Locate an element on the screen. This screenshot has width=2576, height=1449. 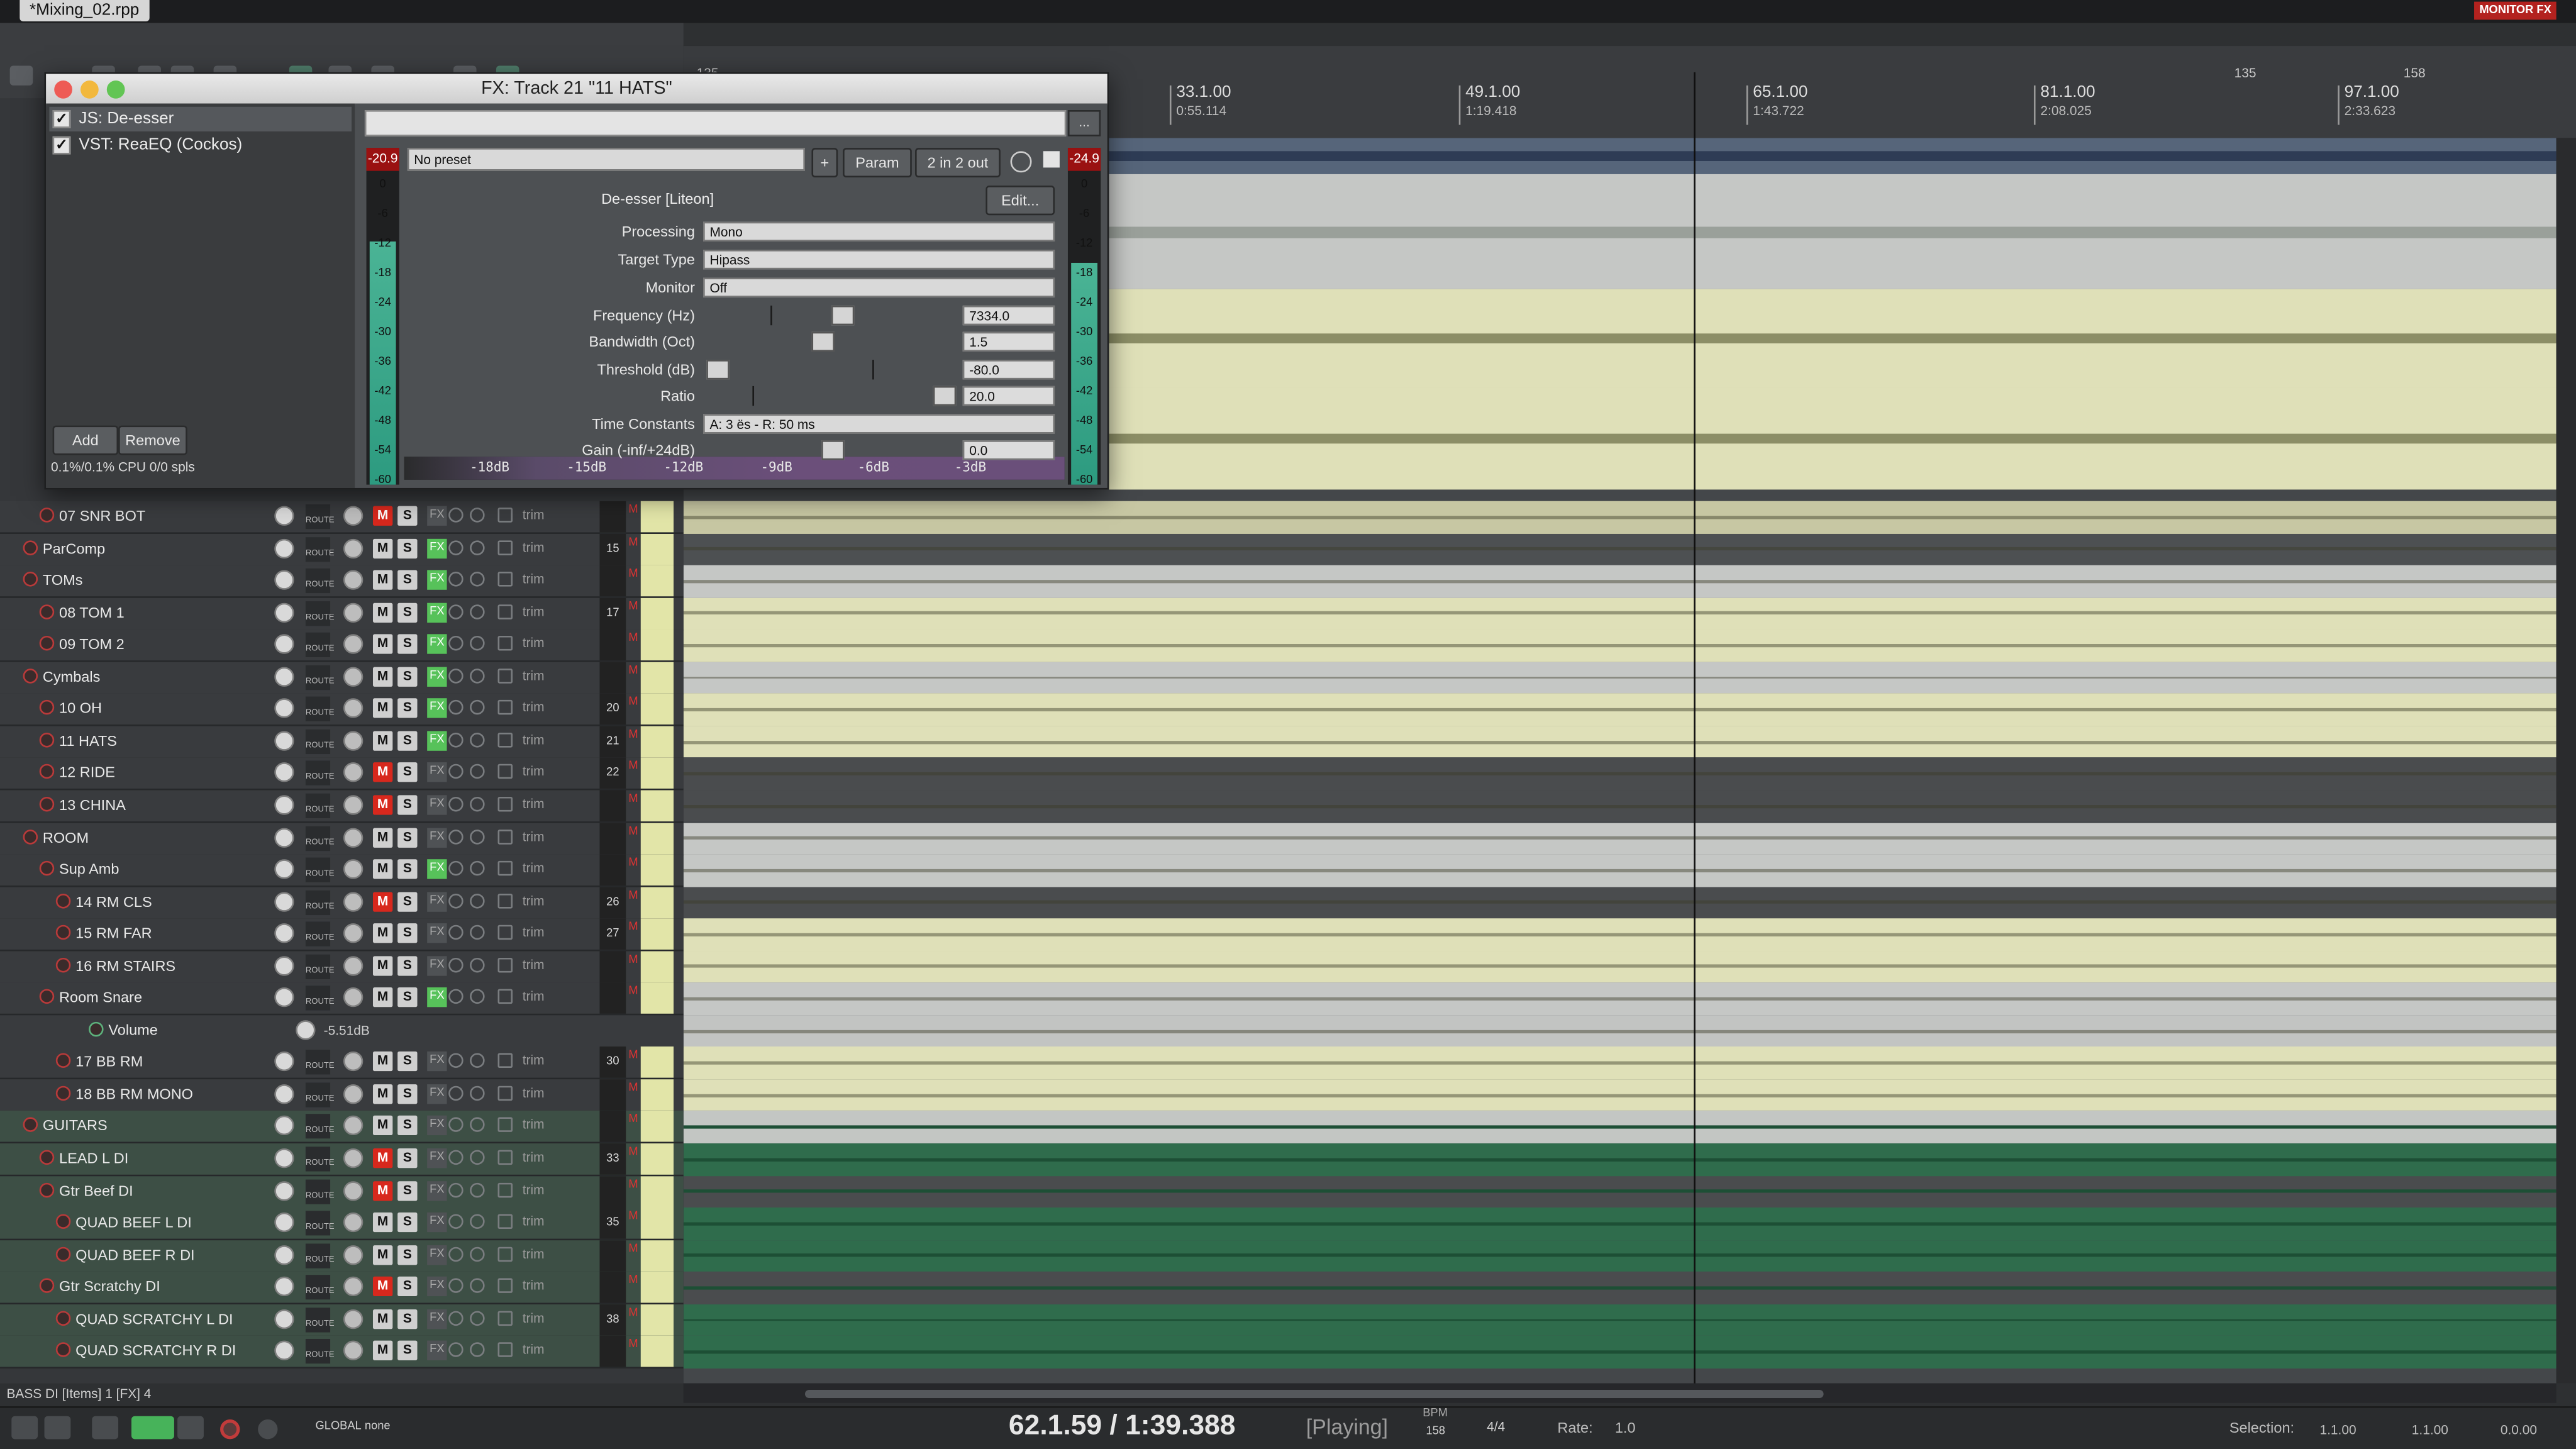
frequency-slider is located at coordinates (843, 315).